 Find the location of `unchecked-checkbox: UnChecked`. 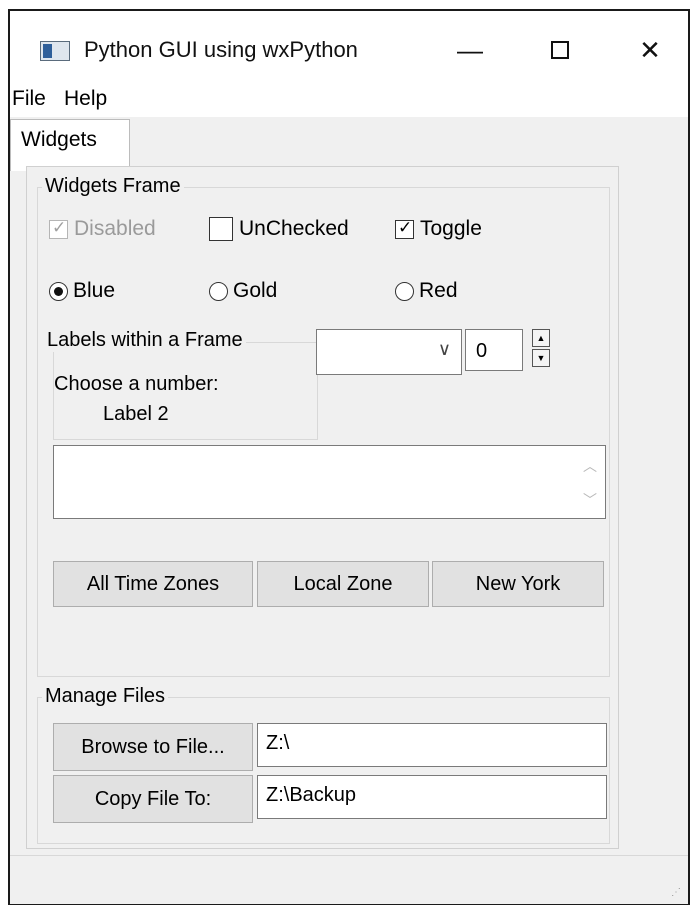

unchecked-checkbox: UnChecked is located at coordinates (279, 229).